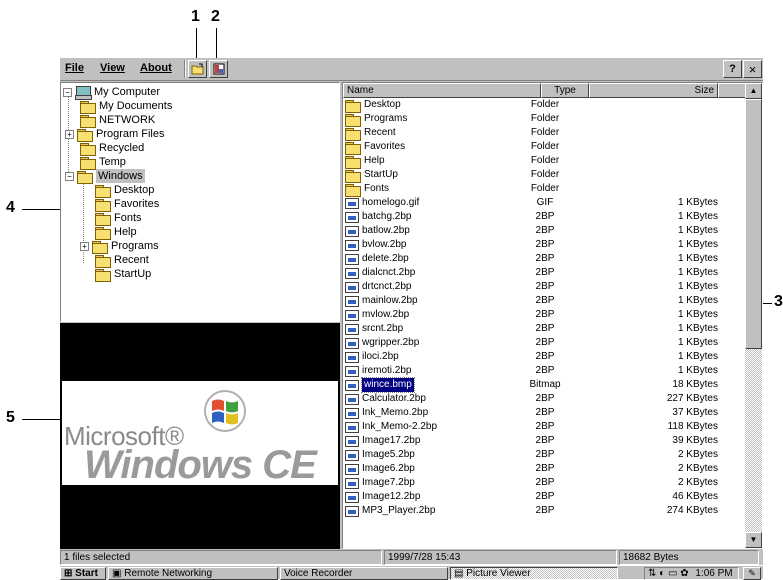 Image resolution: width=783 pixels, height=580 pixels. I want to click on vertical-scrollbar: ▲ ▼, so click(753, 315).